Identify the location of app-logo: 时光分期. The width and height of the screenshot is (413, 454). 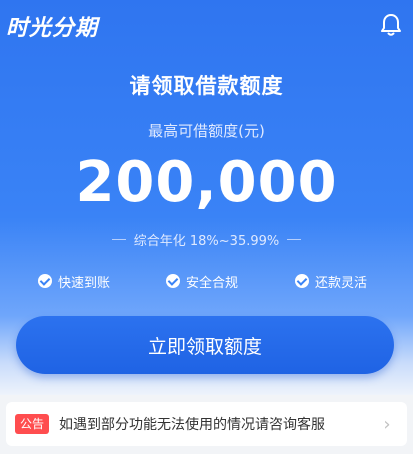
(52, 28).